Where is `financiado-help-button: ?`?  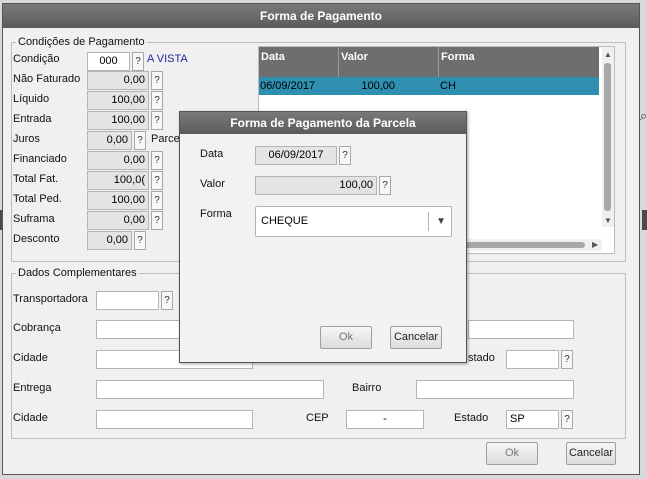 financiado-help-button: ? is located at coordinates (157, 160).